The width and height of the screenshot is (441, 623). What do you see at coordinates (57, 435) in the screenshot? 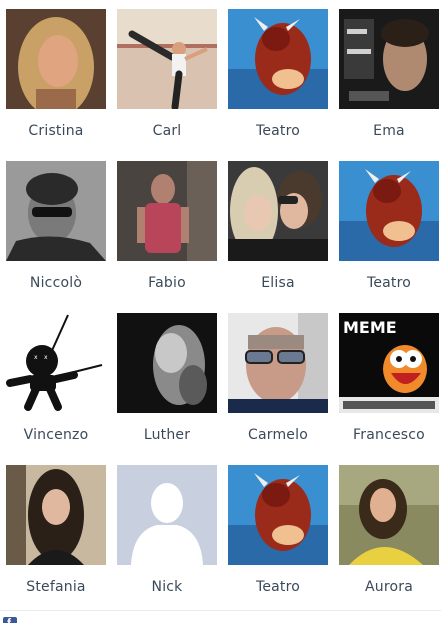
I see `friend-name: Vincenzo` at bounding box center [57, 435].